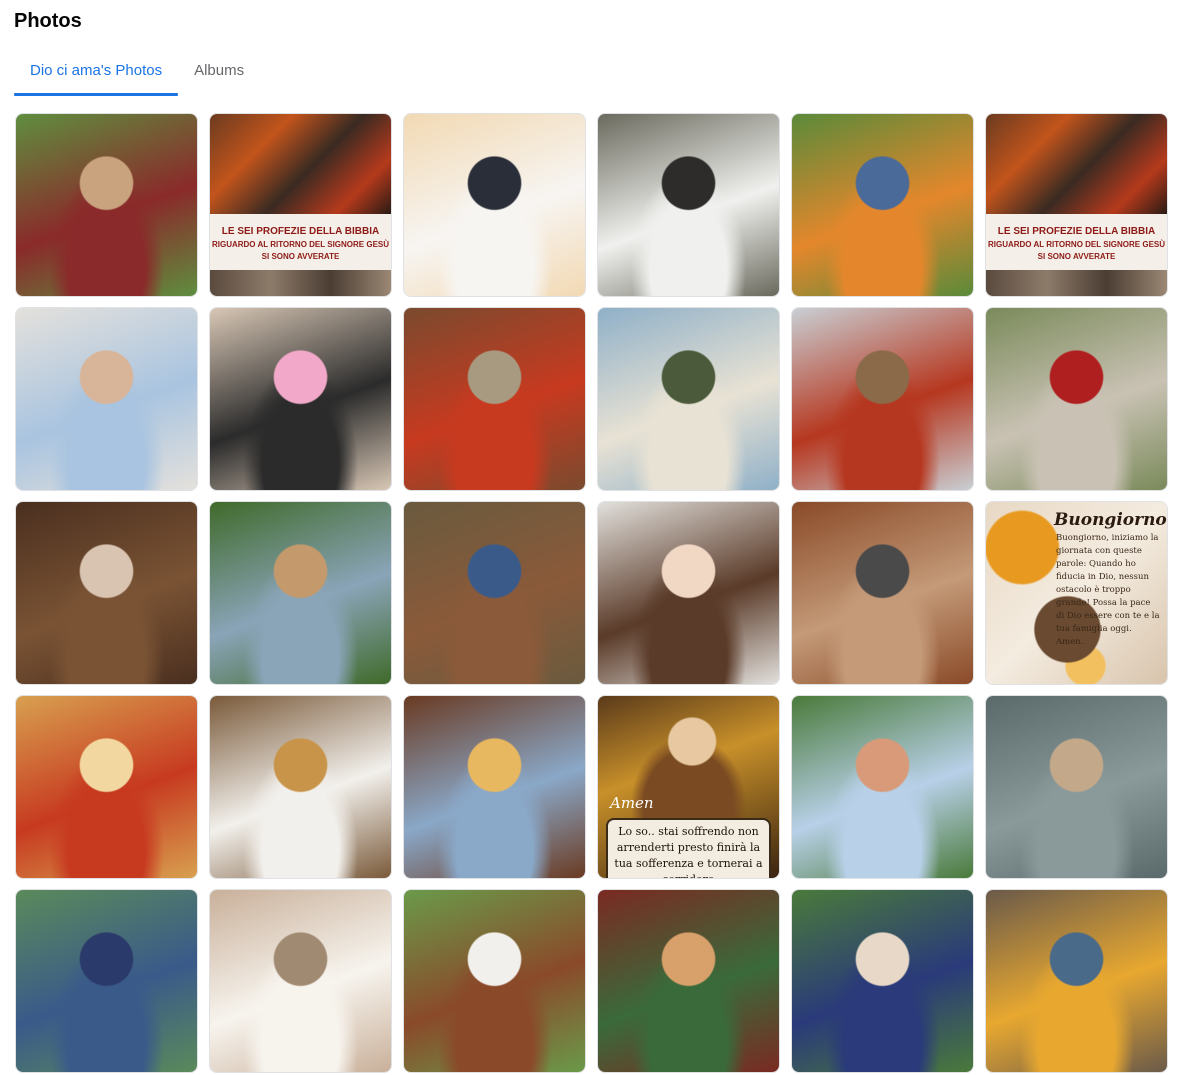 This screenshot has width=1184, height=1075. Describe the element at coordinates (632, 803) in the screenshot. I see `amen-text: Amen` at that location.